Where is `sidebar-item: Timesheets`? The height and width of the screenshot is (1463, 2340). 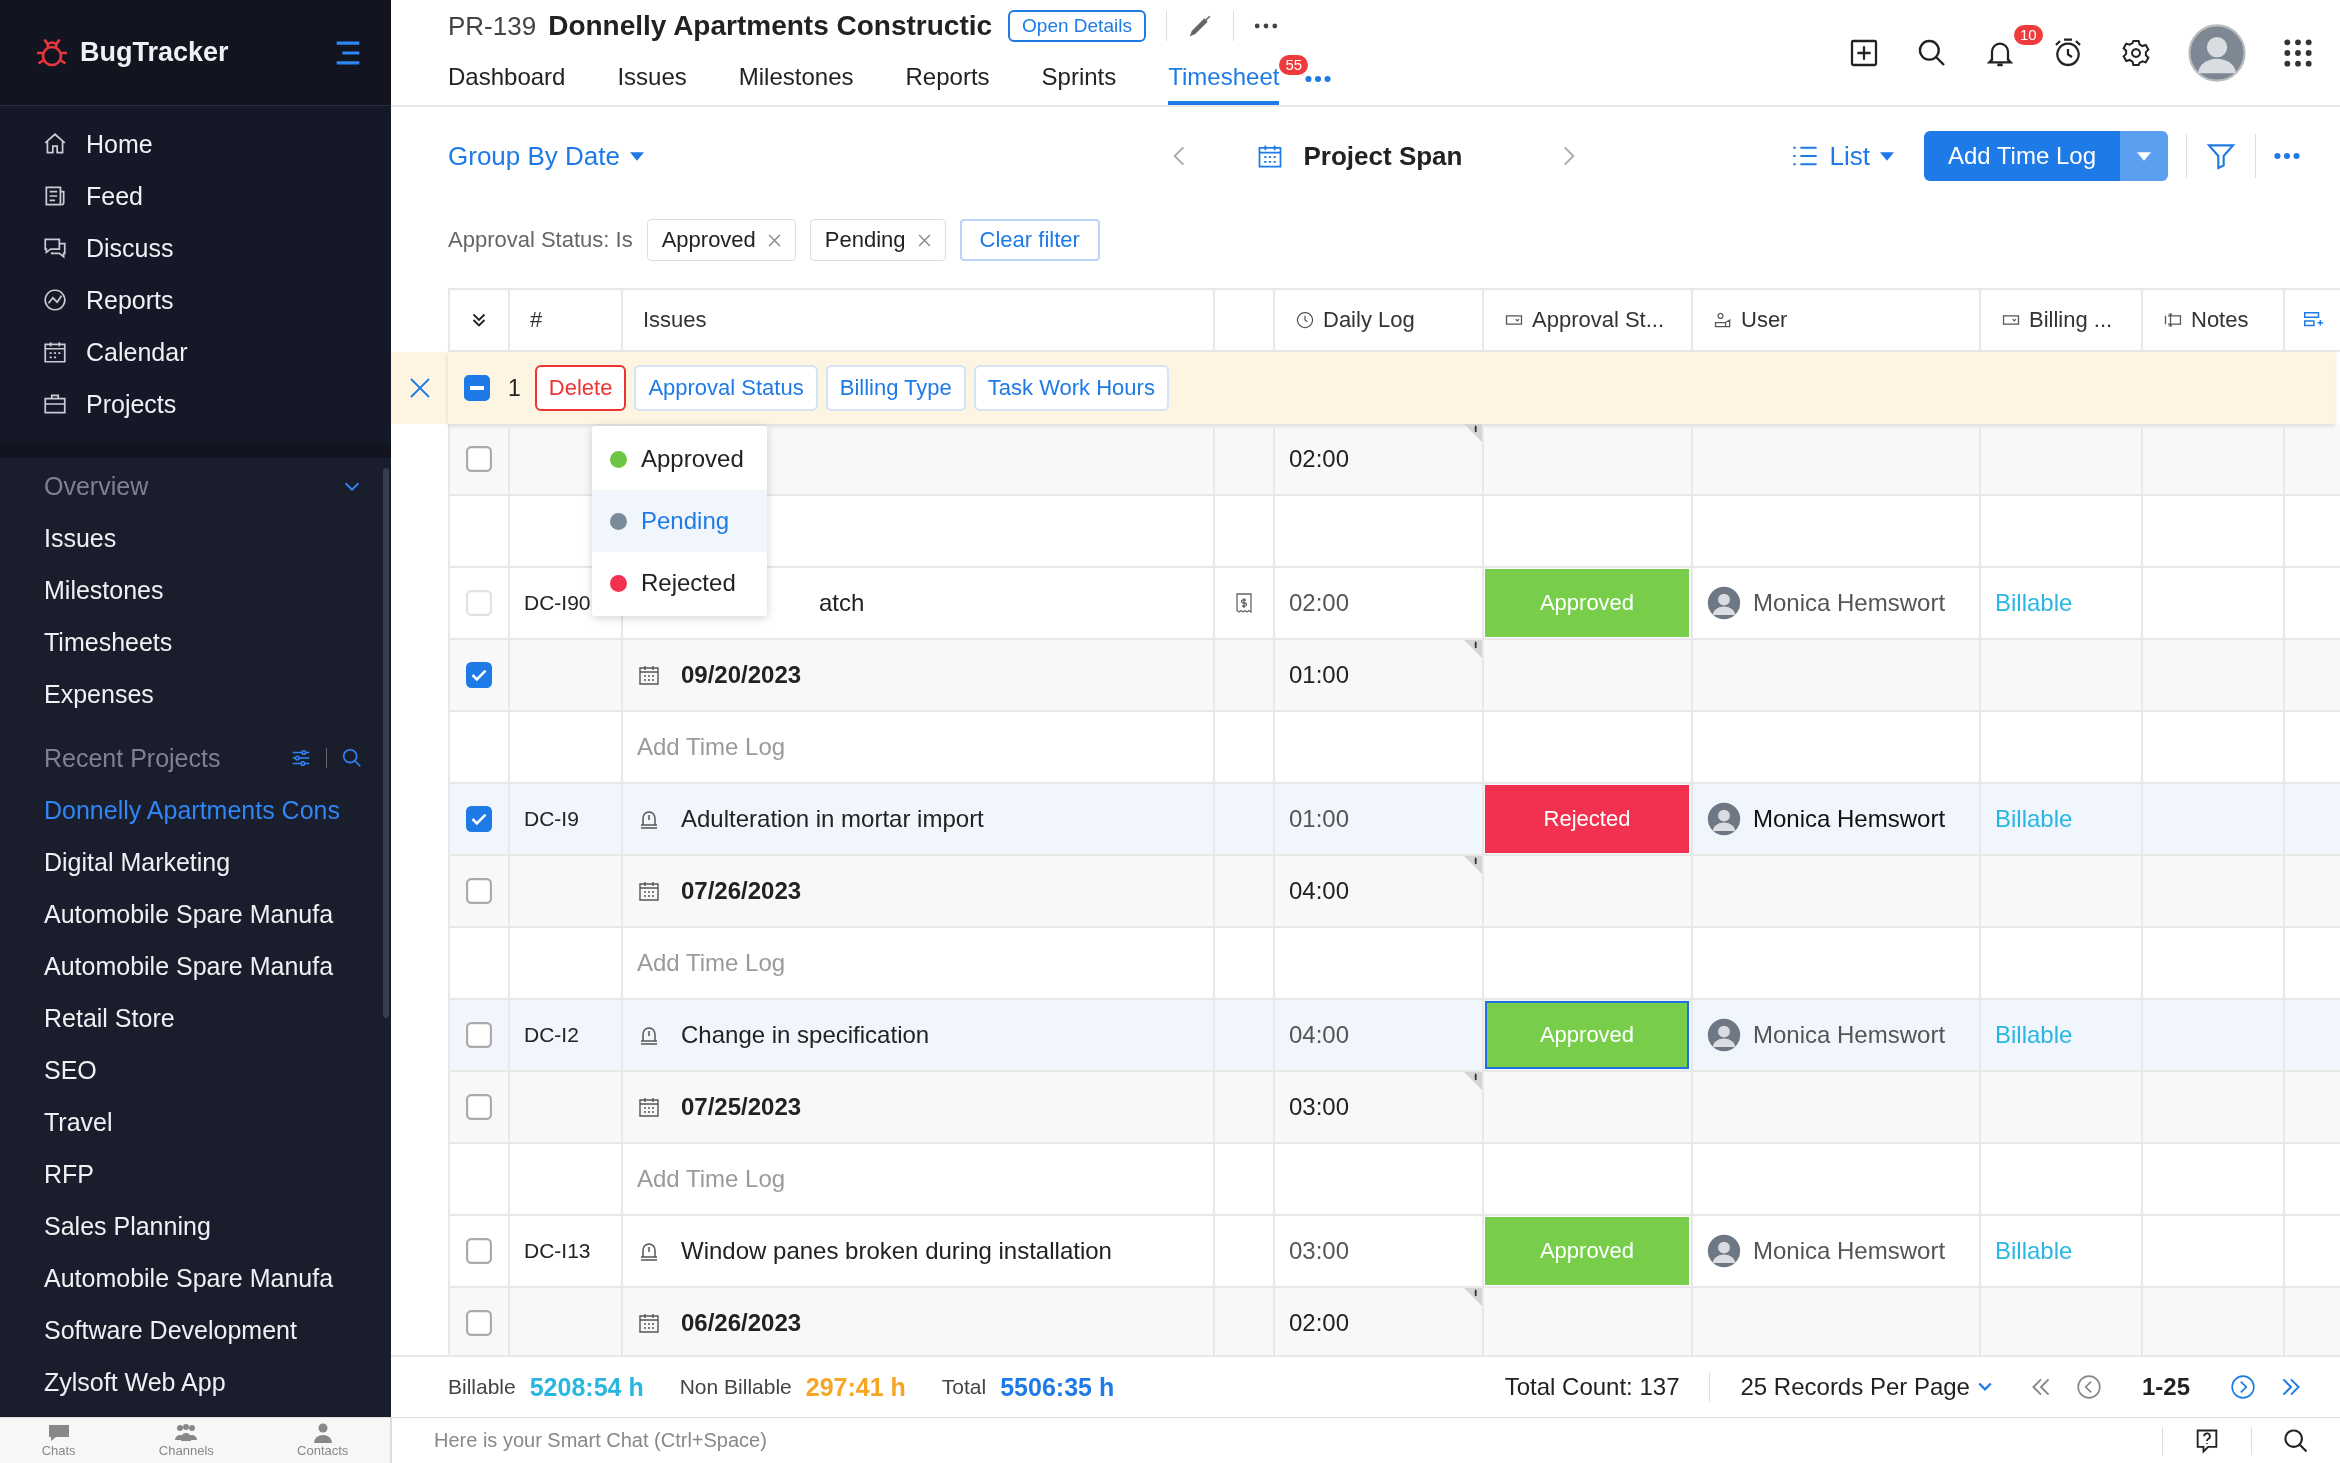 sidebar-item: Timesheets is located at coordinates (195, 642).